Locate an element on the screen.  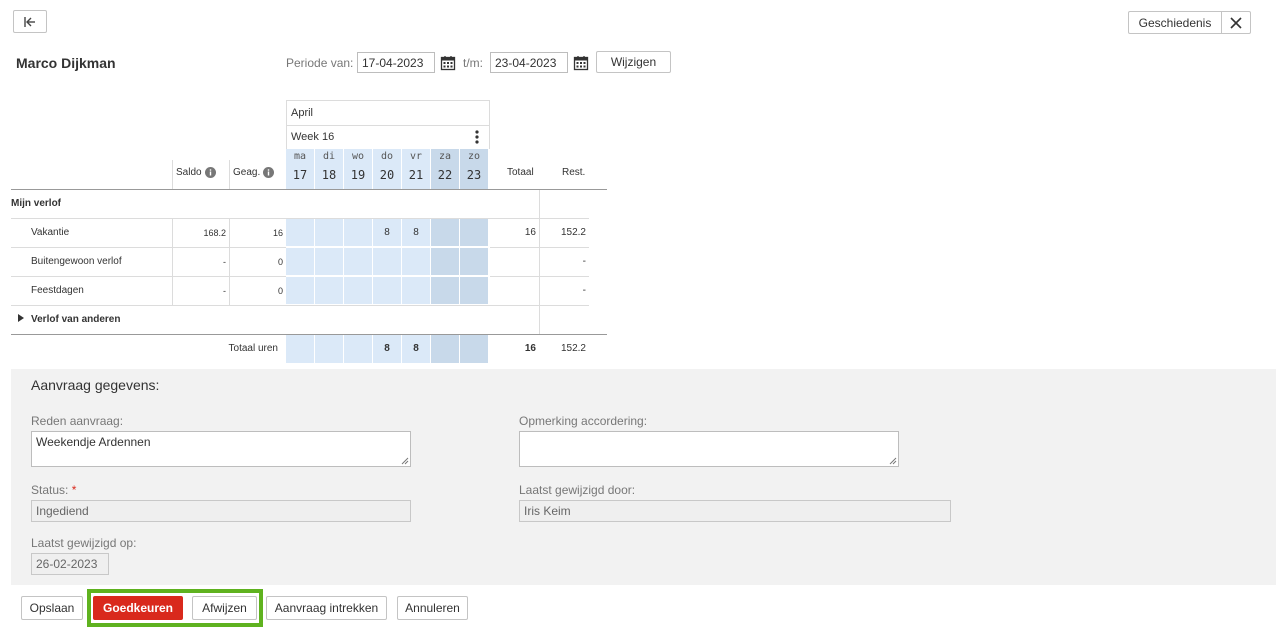
reason-textarea: Weekendje Ardennen is located at coordinates (221, 449).